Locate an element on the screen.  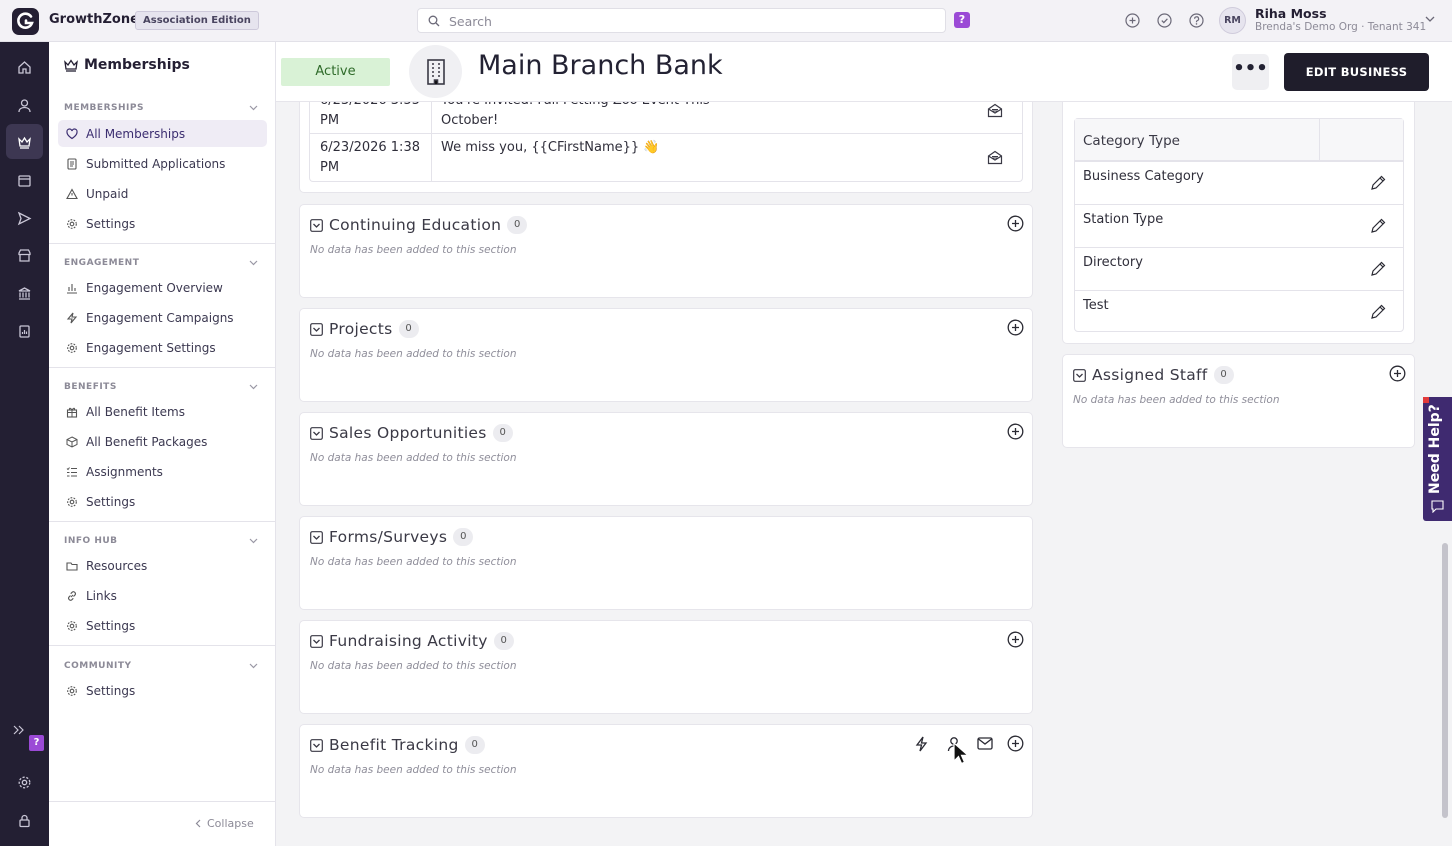
user-avatar: RM is located at coordinates (1232, 20).